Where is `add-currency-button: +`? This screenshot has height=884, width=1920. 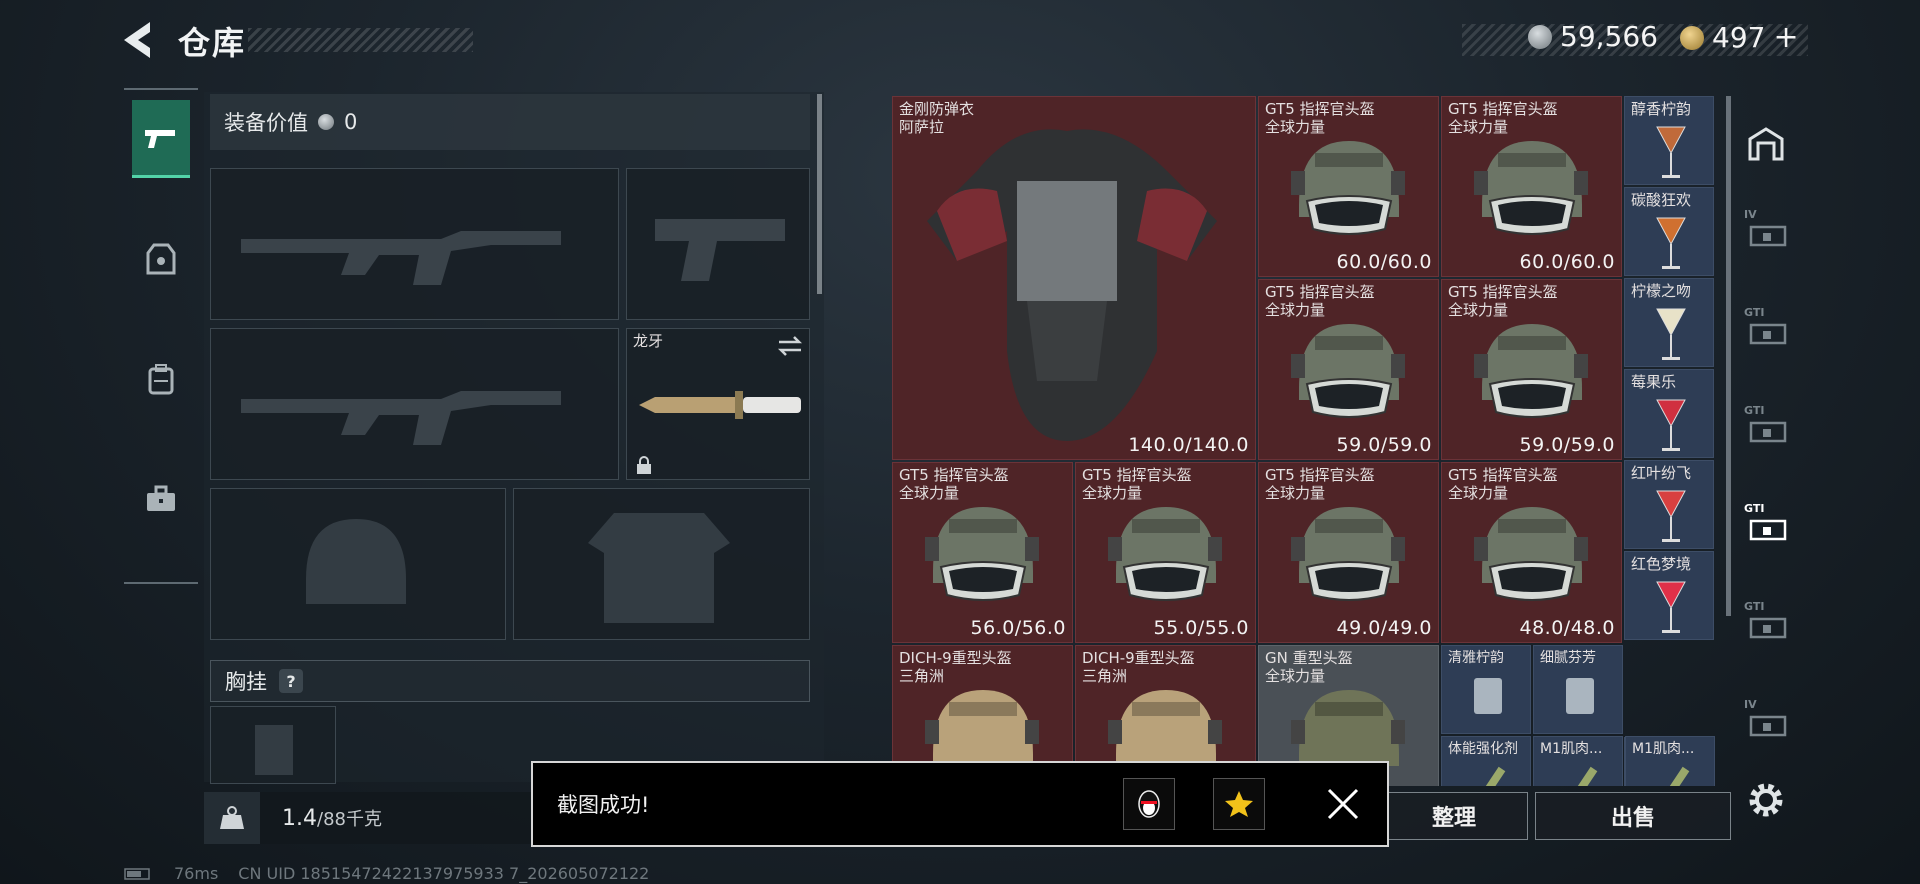
add-currency-button: + is located at coordinates (1785, 37).